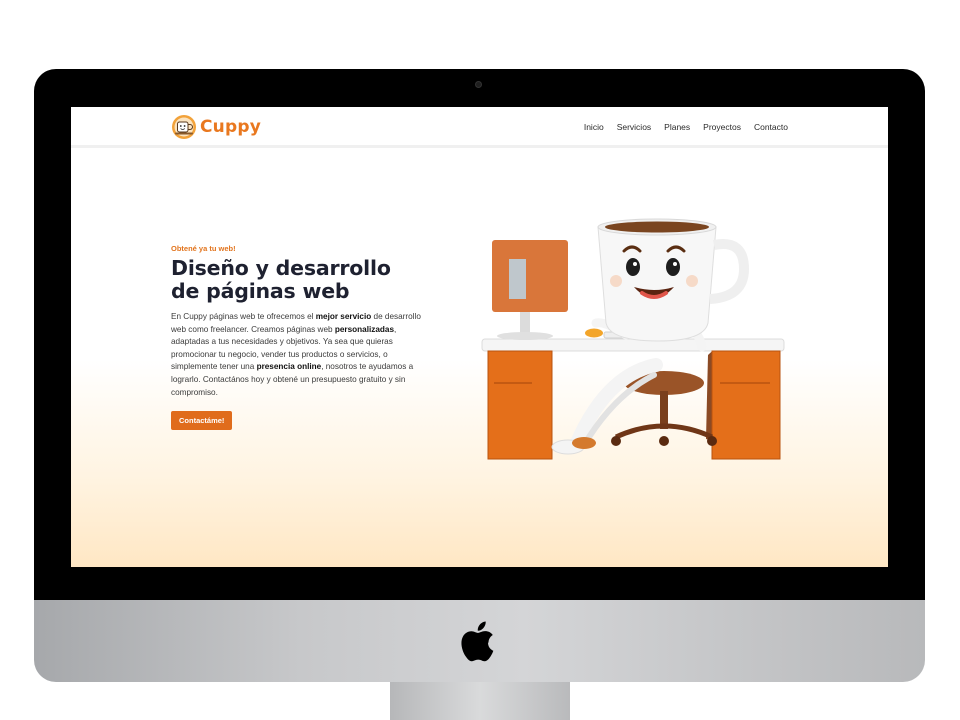 The image size is (960, 720). What do you see at coordinates (364, 329) in the screenshot?
I see `desc-bold: personalizadas` at bounding box center [364, 329].